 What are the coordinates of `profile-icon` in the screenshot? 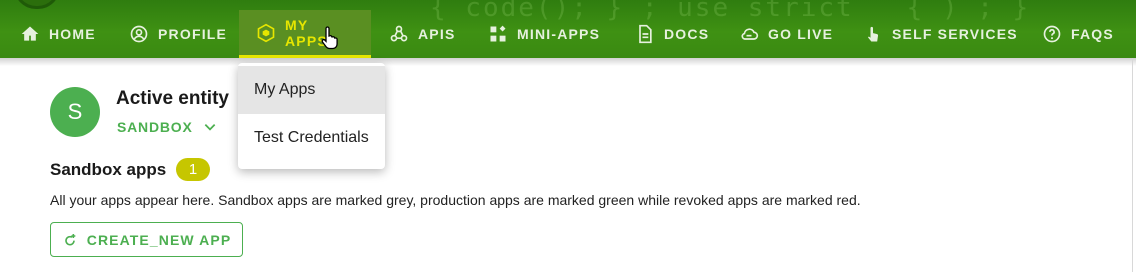 It's located at (139, 34).